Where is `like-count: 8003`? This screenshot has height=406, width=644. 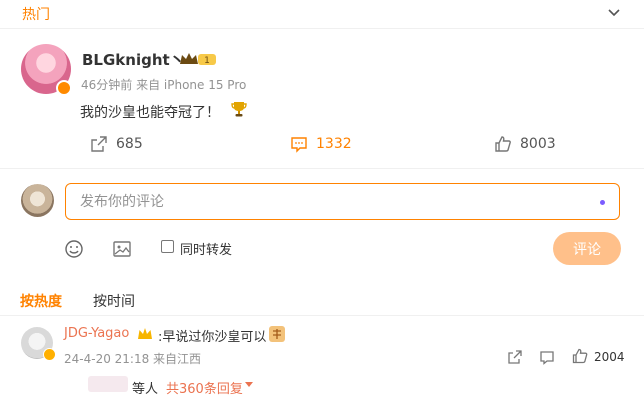 like-count: 8003 is located at coordinates (538, 144).